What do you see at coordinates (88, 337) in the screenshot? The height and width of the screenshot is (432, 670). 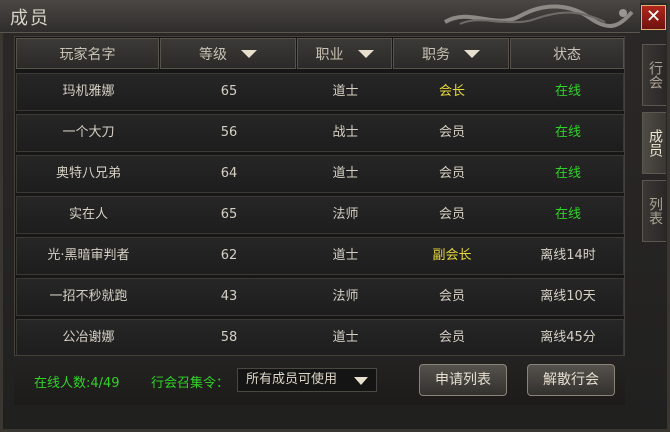 I see `cell-name: 公冶谢娜` at bounding box center [88, 337].